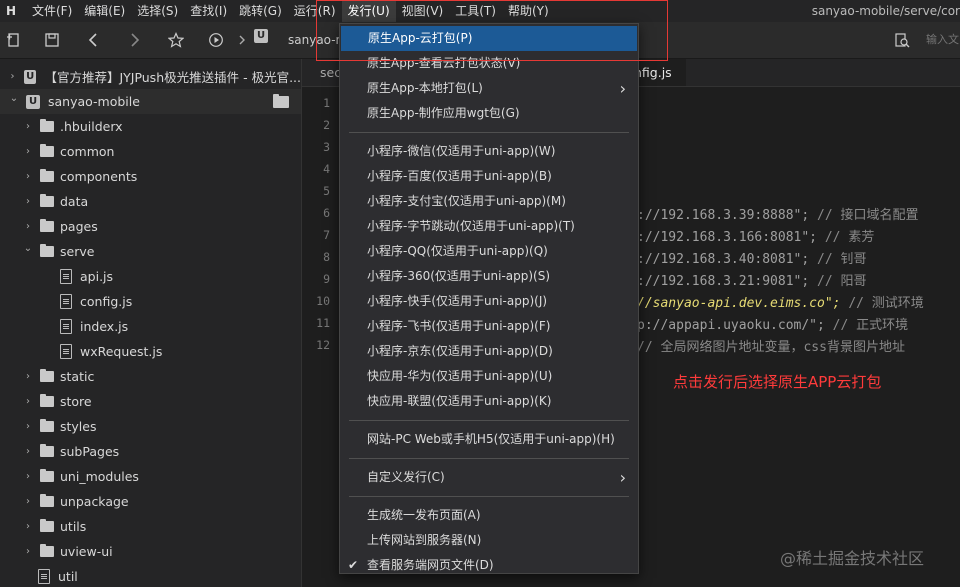 This screenshot has height=587, width=960. What do you see at coordinates (150, 251) in the screenshot?
I see `tree-folder: ⌄ serve` at bounding box center [150, 251].